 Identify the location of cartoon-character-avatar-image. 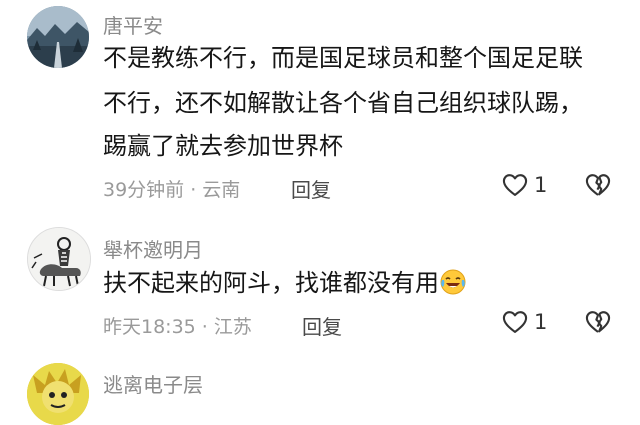
(58, 394).